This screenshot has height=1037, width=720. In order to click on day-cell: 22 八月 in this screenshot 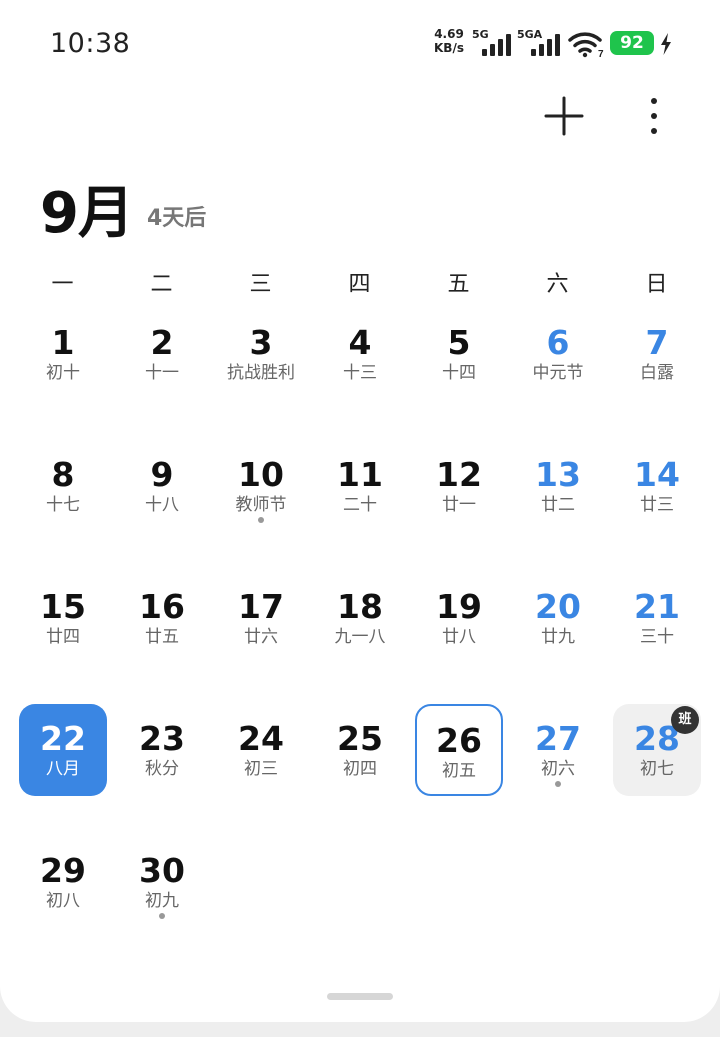, I will do `click(63, 750)`.